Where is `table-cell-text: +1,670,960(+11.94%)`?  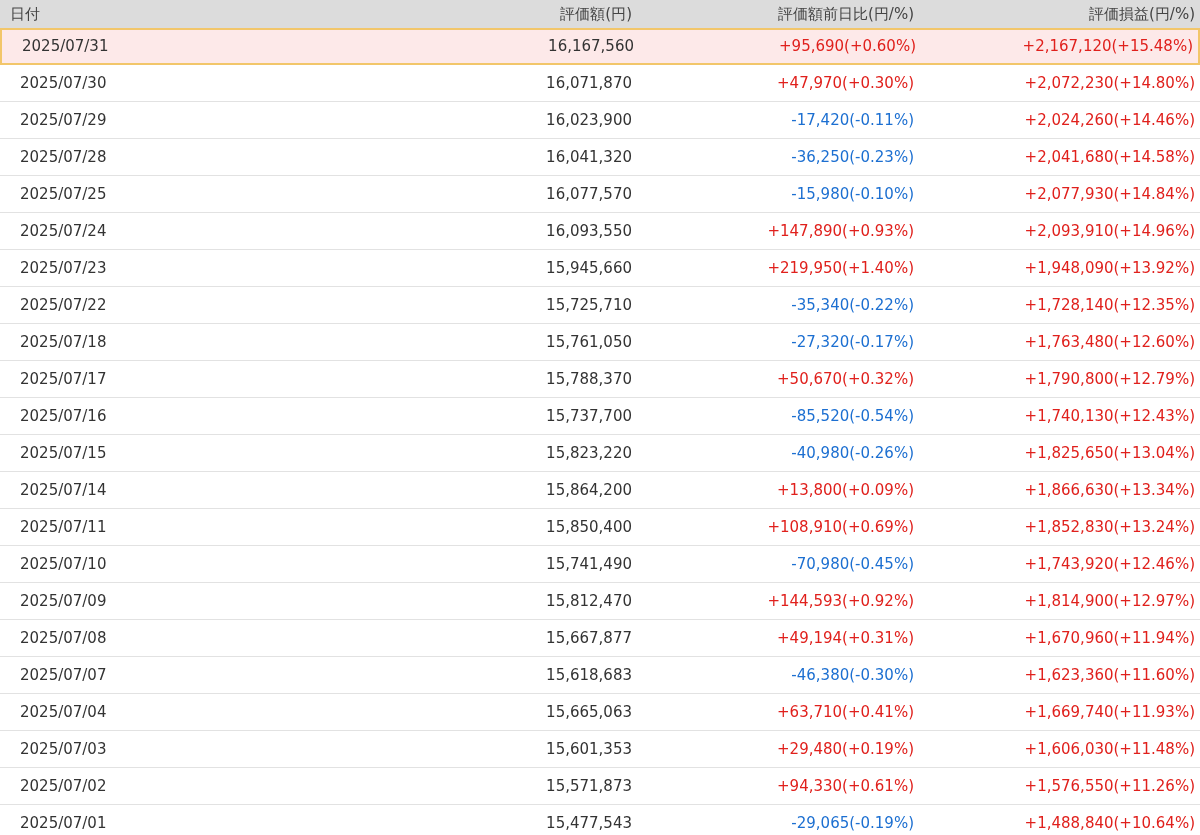 table-cell-text: +1,670,960(+11.94%) is located at coordinates (1109, 638).